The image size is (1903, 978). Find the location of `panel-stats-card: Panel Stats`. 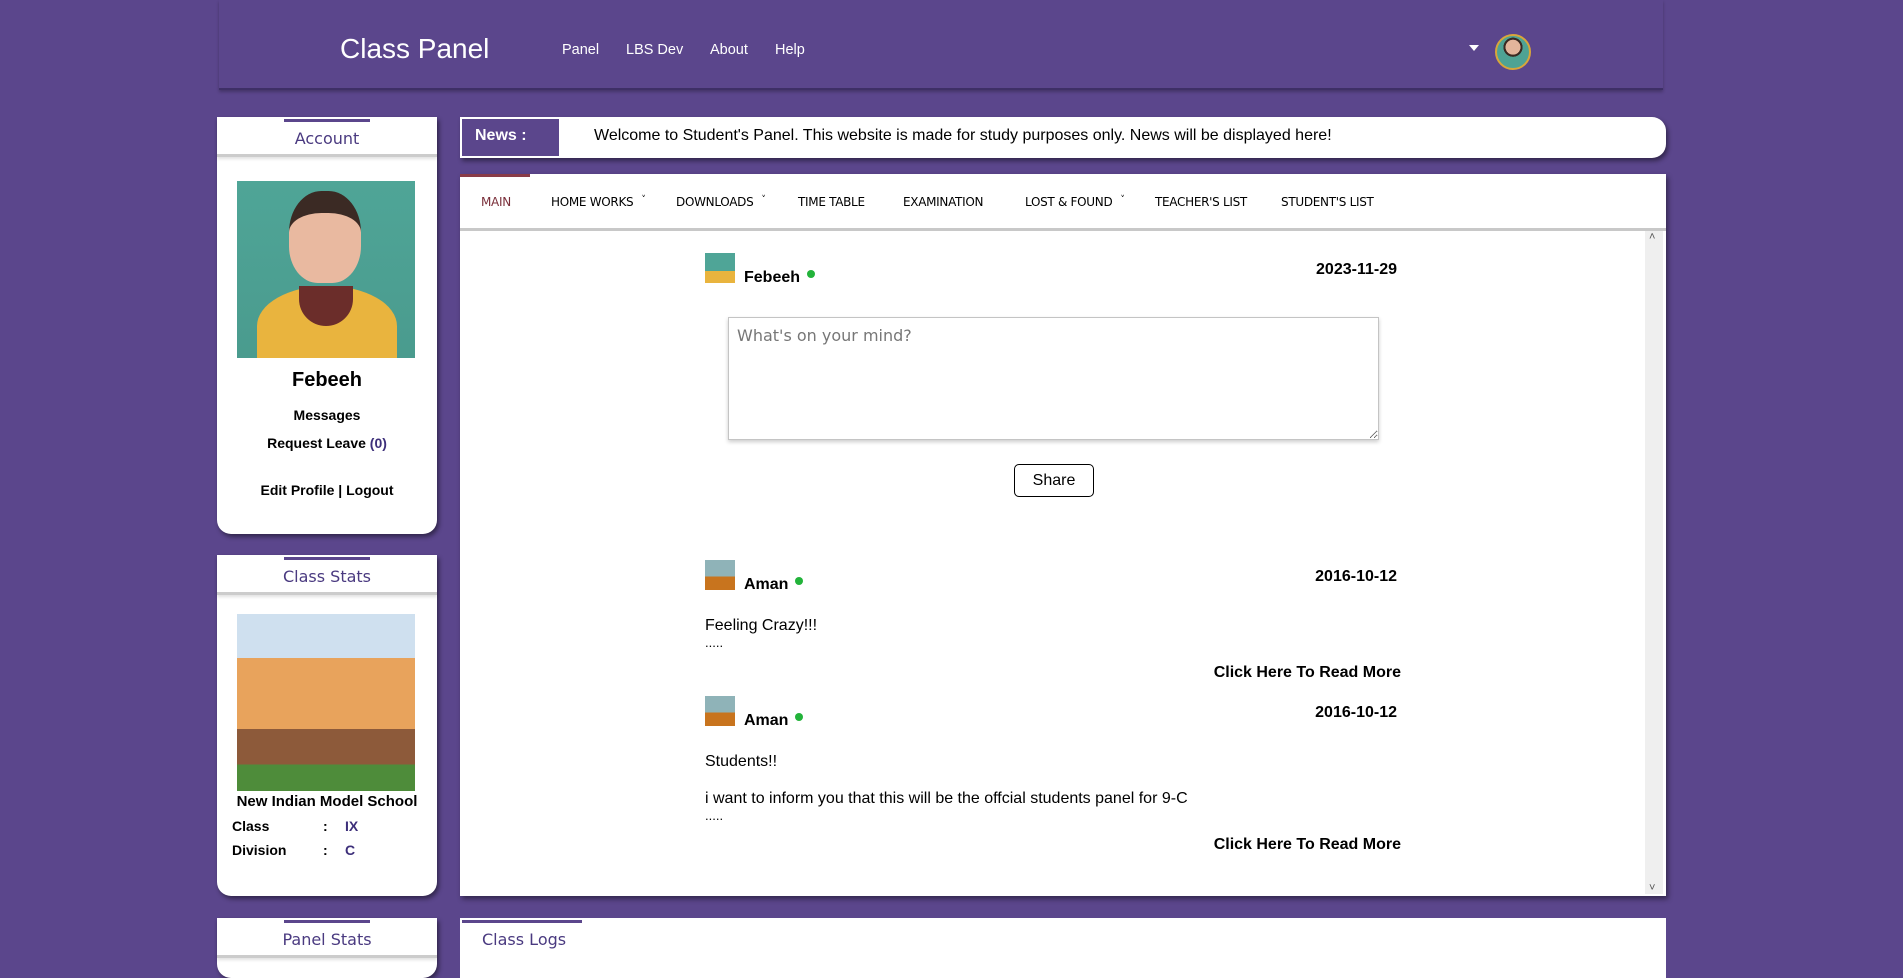

panel-stats-card: Panel Stats is located at coordinates (327, 948).